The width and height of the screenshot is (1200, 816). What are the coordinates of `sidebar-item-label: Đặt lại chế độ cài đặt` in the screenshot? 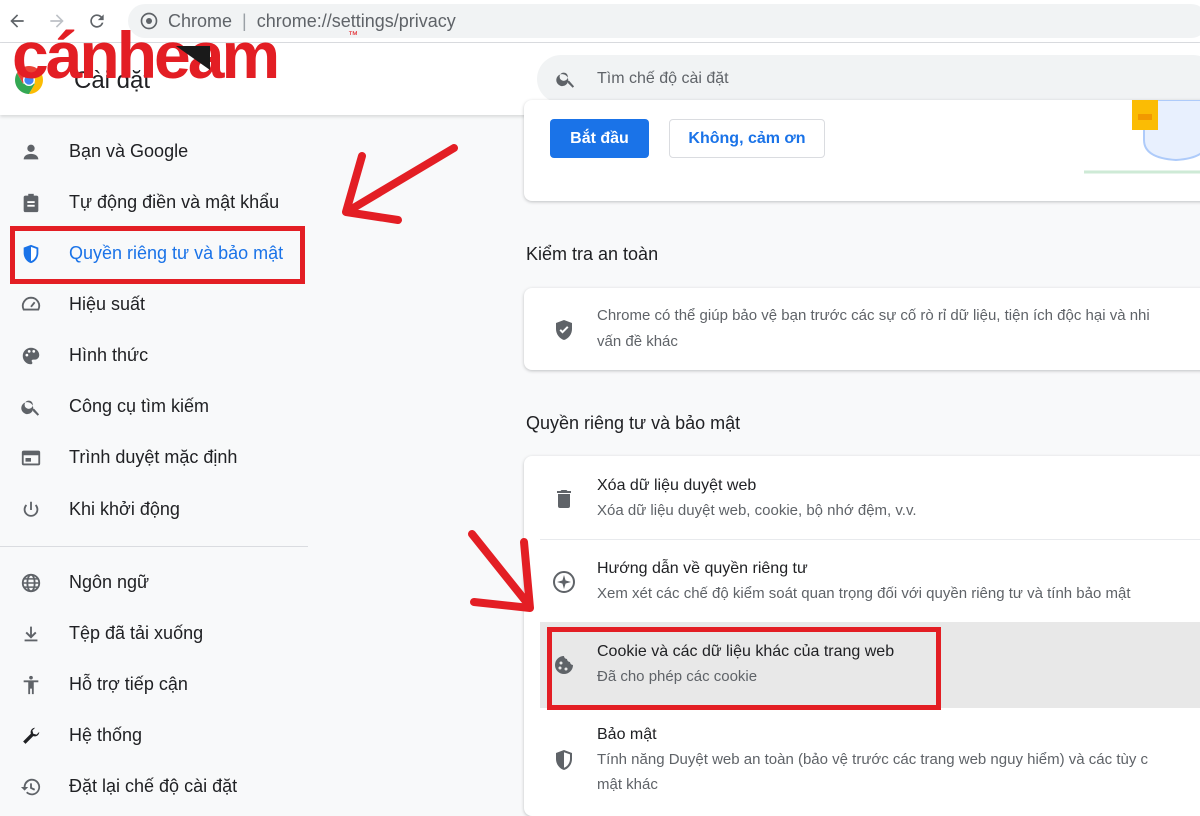 It's located at (153, 786).